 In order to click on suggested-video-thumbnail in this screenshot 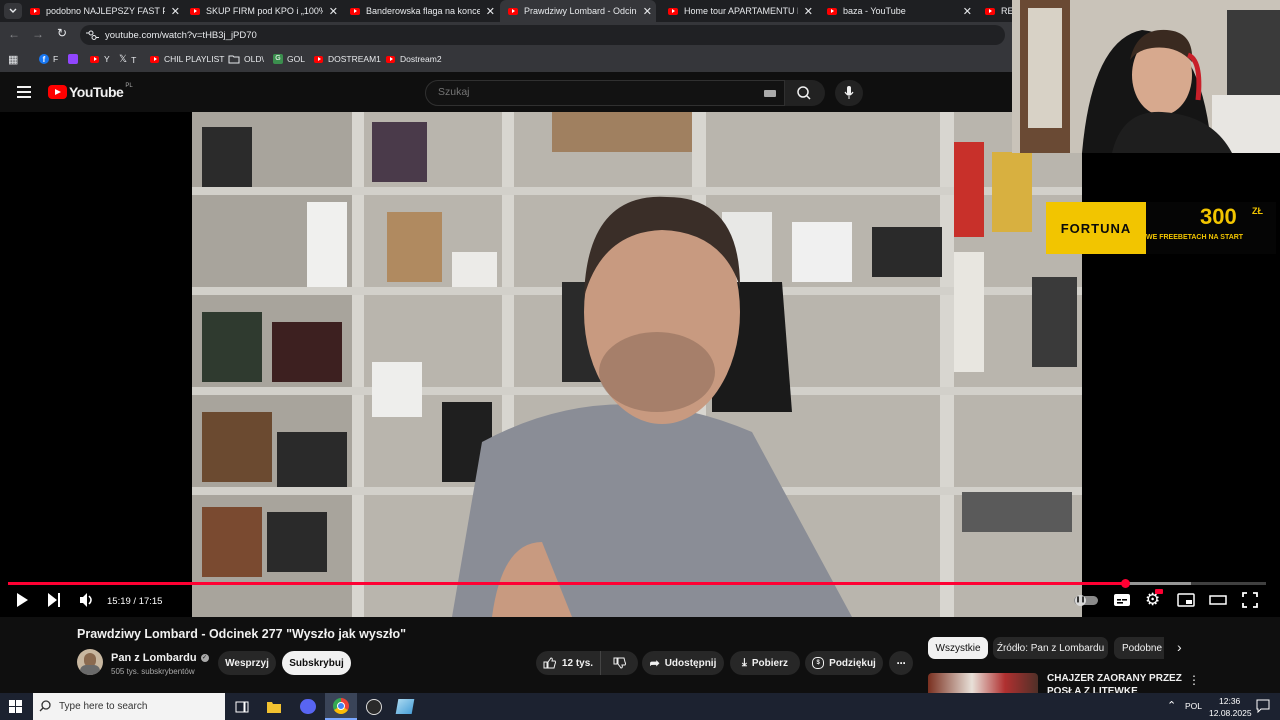, I will do `click(983, 683)`.